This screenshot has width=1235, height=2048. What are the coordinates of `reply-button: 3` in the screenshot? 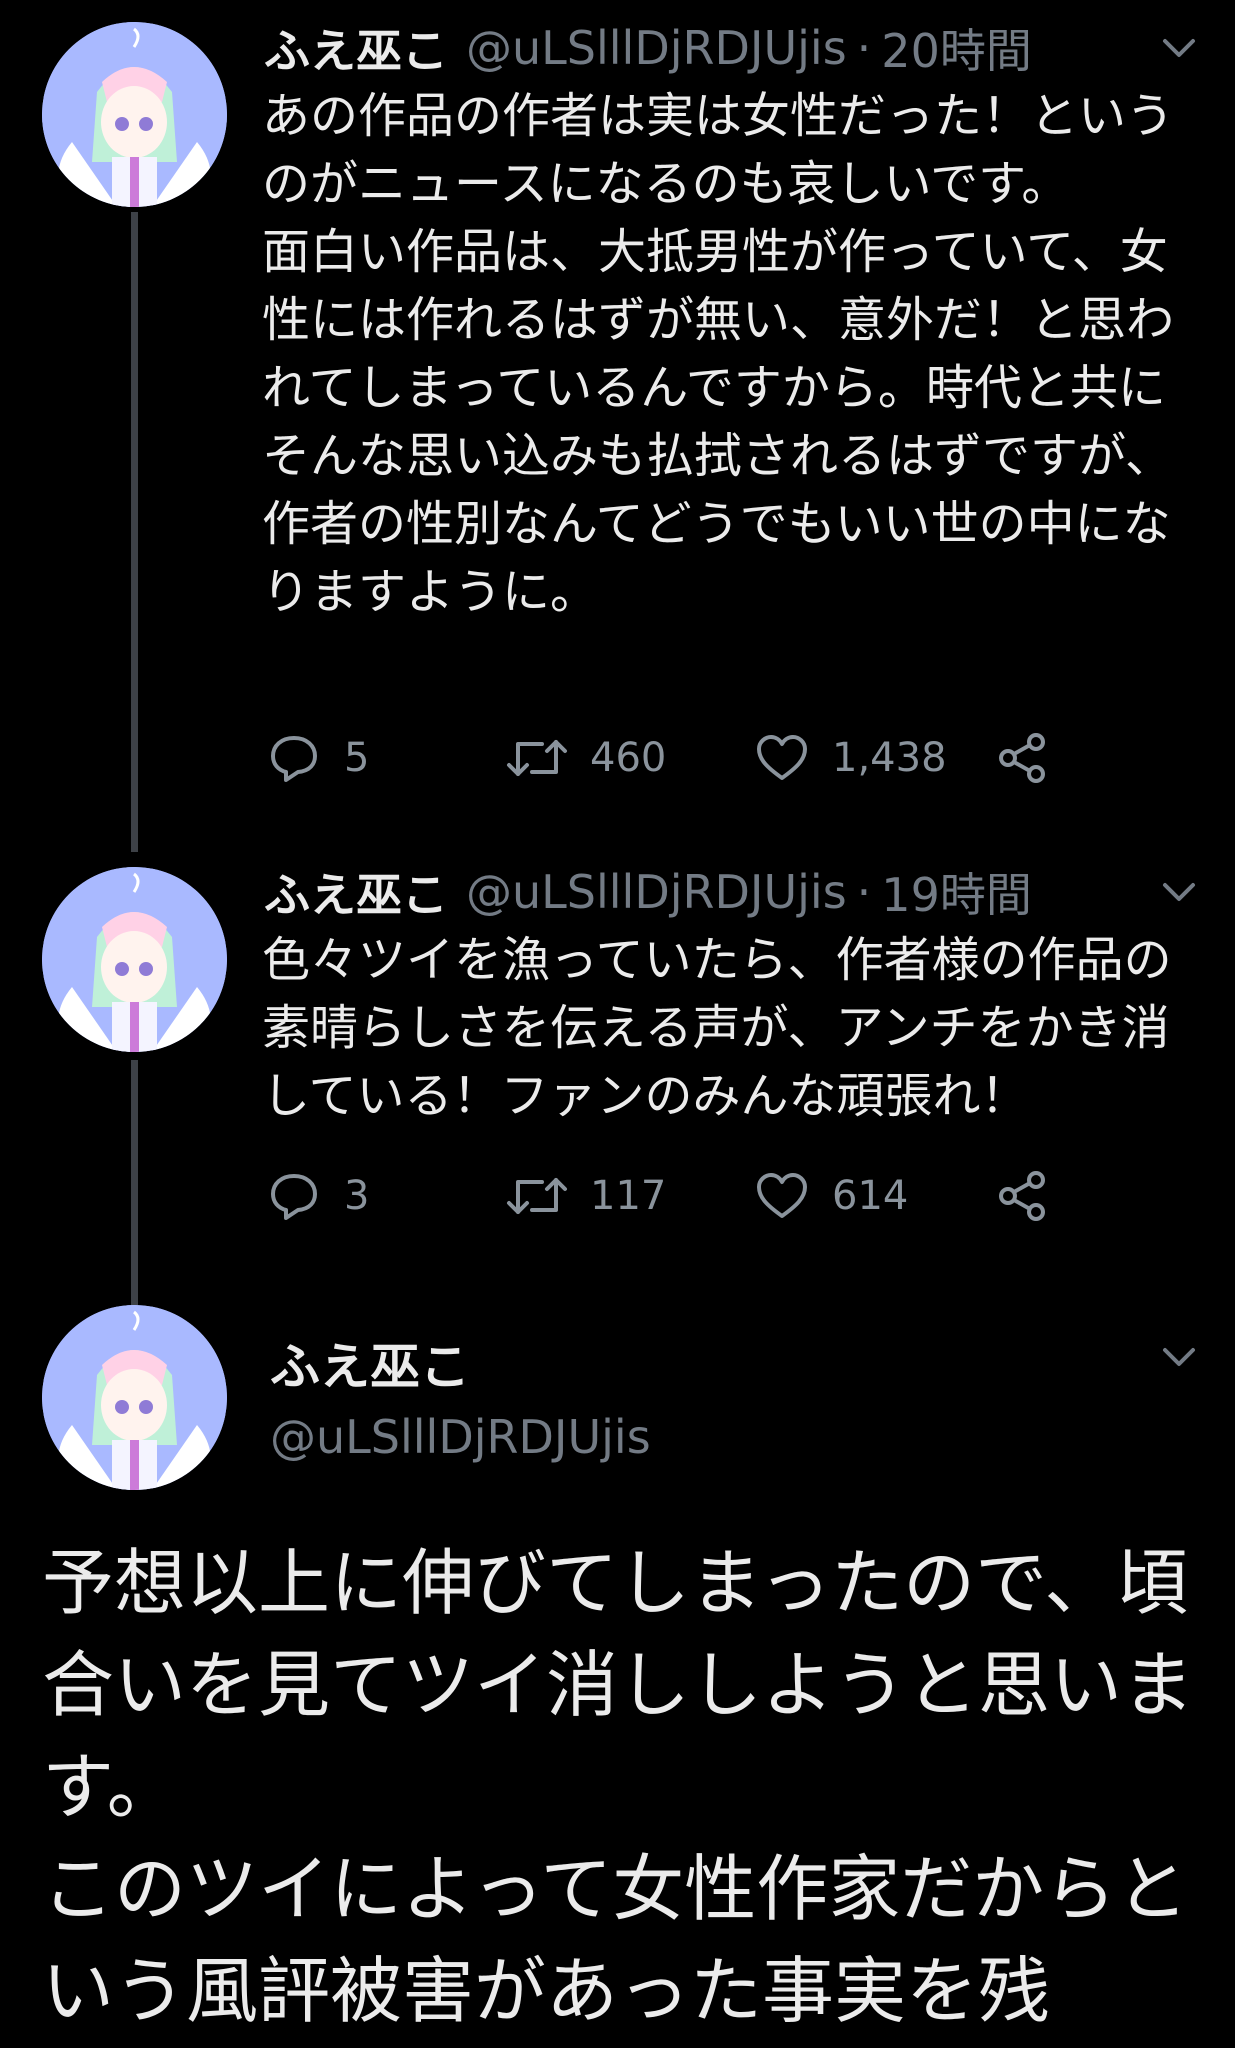 It's located at (317, 1196).